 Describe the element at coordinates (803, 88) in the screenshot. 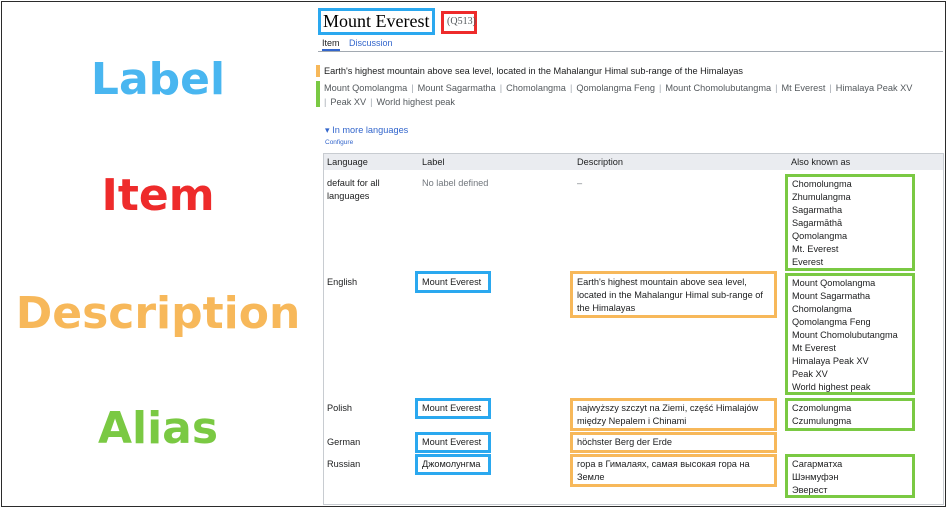

I see `alias-item: Mt Everest` at that location.